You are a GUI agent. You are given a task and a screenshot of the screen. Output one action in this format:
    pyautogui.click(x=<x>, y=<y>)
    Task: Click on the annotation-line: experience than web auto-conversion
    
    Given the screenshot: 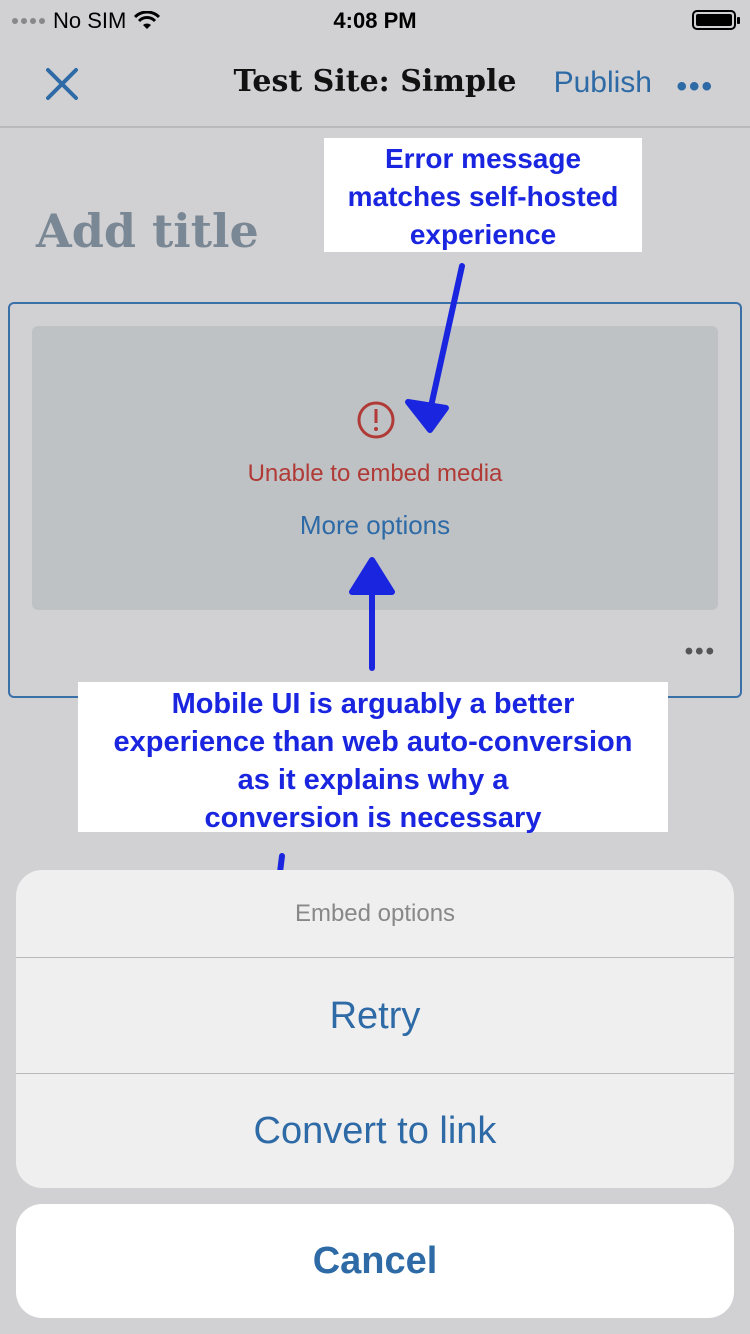 What is the action you would take?
    pyautogui.click(x=373, y=742)
    